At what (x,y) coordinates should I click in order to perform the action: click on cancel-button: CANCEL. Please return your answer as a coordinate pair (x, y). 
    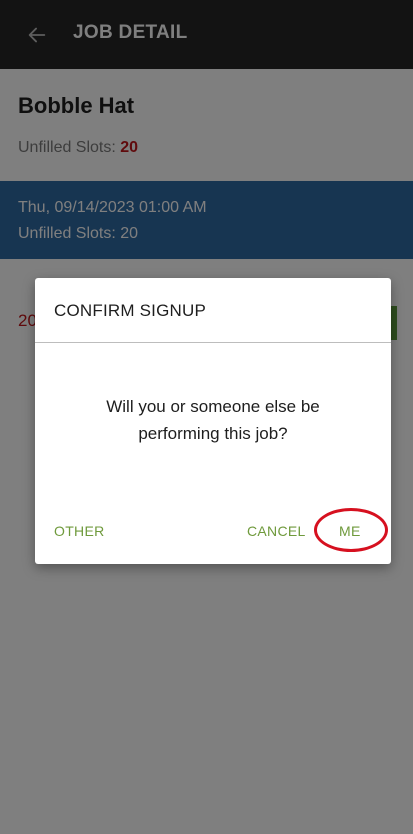
    Looking at the image, I should click on (276, 531).